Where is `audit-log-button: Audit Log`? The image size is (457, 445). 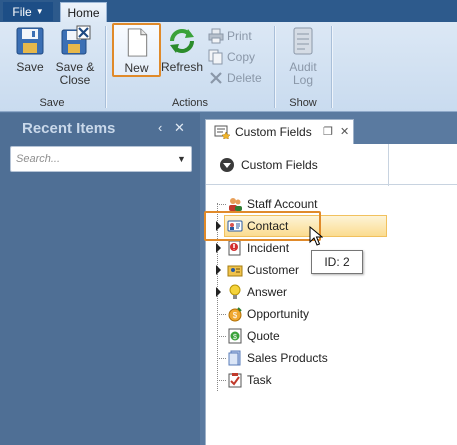 audit-log-button: Audit Log is located at coordinates (303, 56).